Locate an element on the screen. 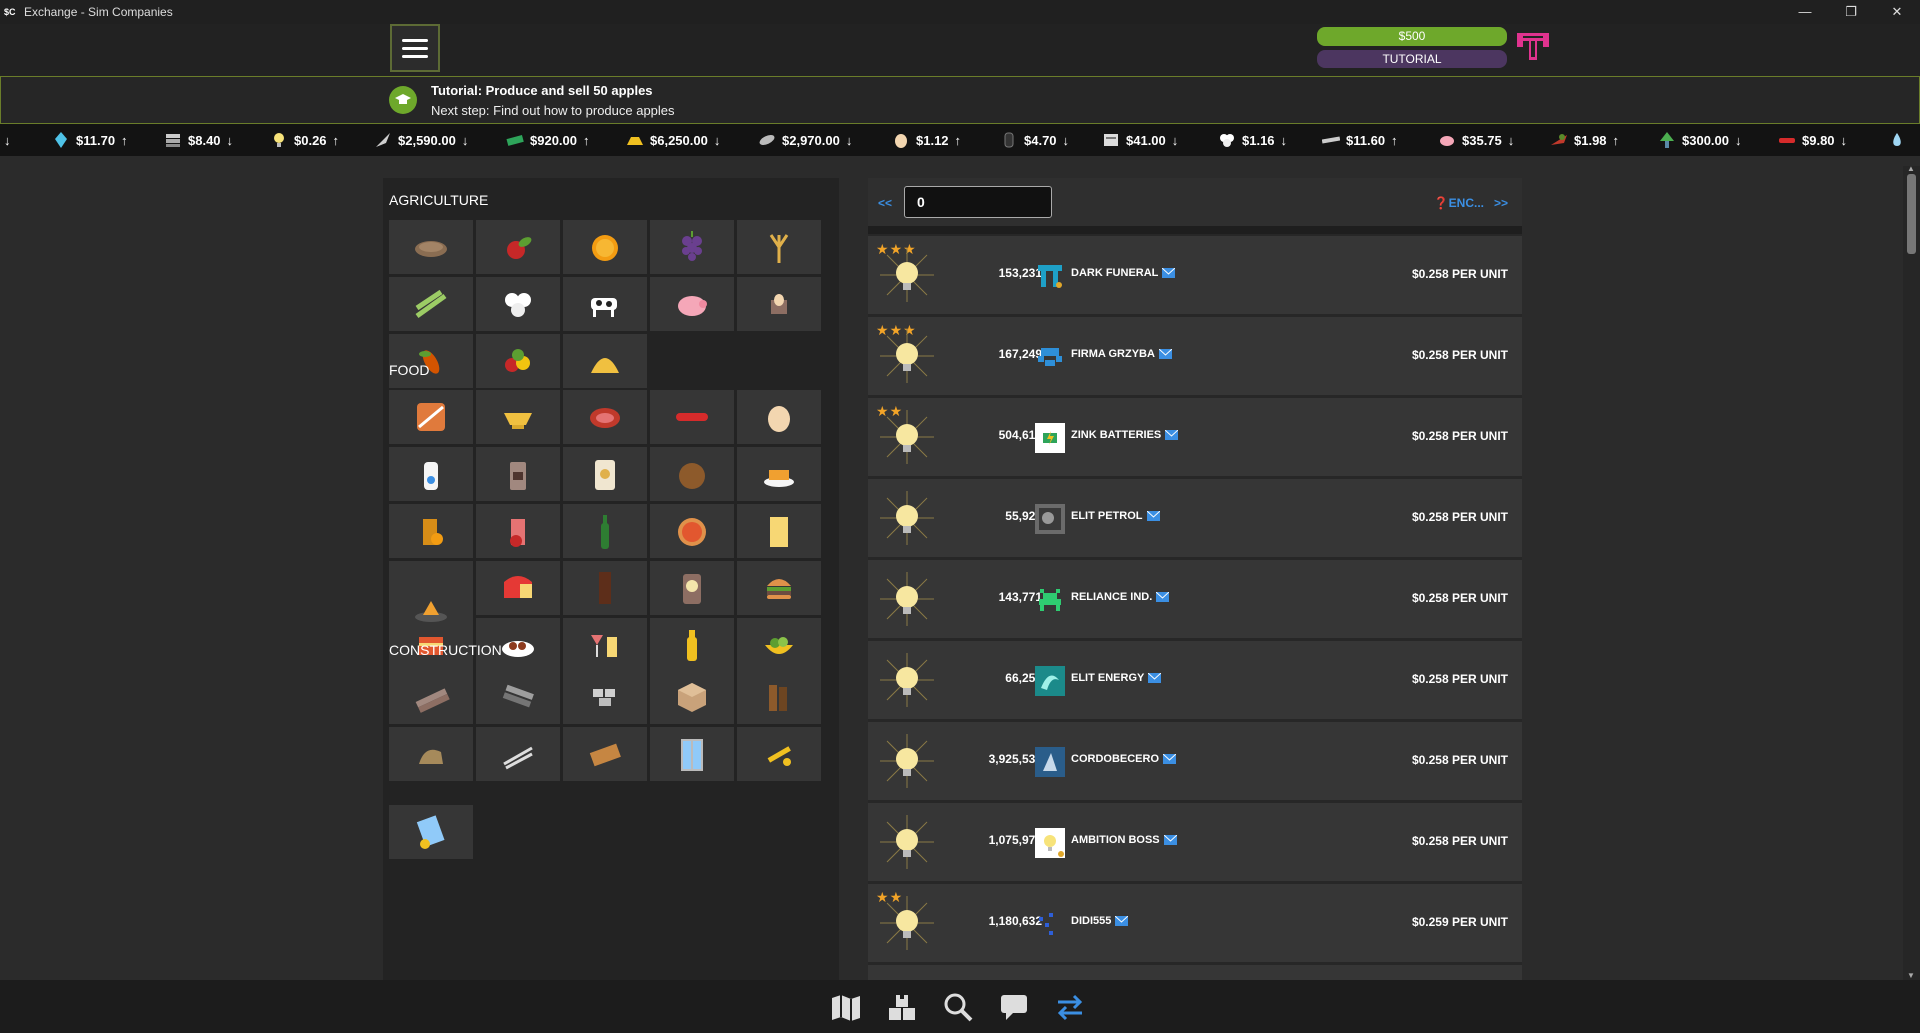 The height and width of the screenshot is (1033, 1920). minimize-button: — is located at coordinates (1805, 12).